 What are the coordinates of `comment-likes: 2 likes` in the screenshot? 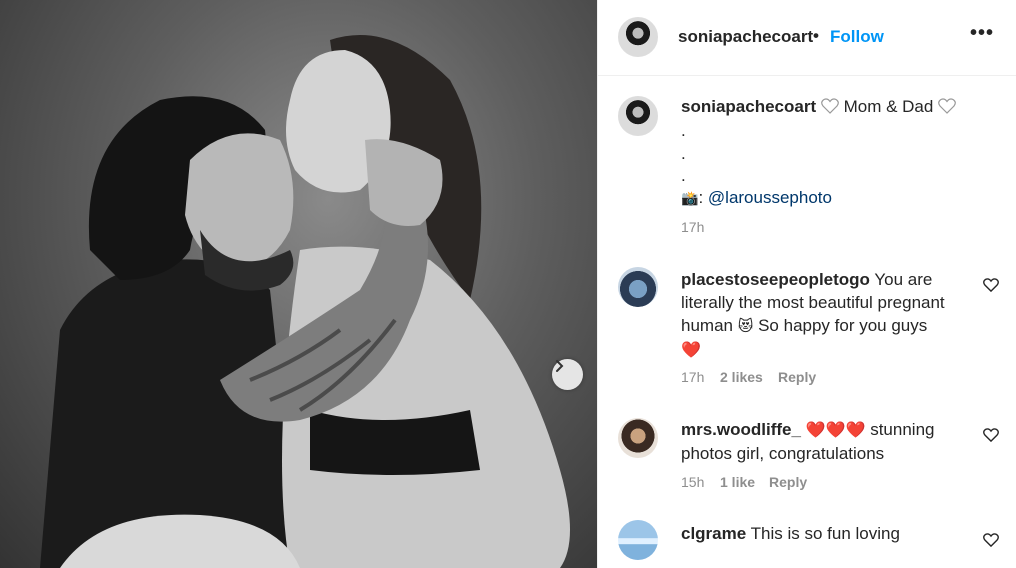 It's located at (741, 377).